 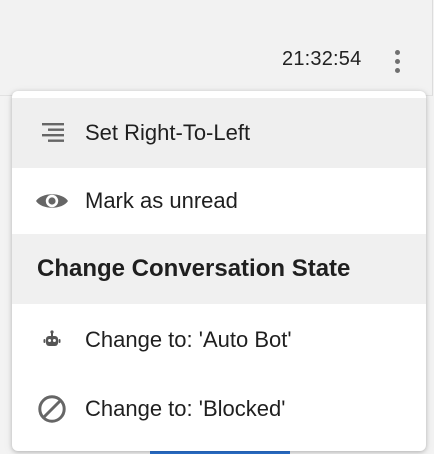 I want to click on menu-item-label: Mark as unread, so click(x=161, y=200).